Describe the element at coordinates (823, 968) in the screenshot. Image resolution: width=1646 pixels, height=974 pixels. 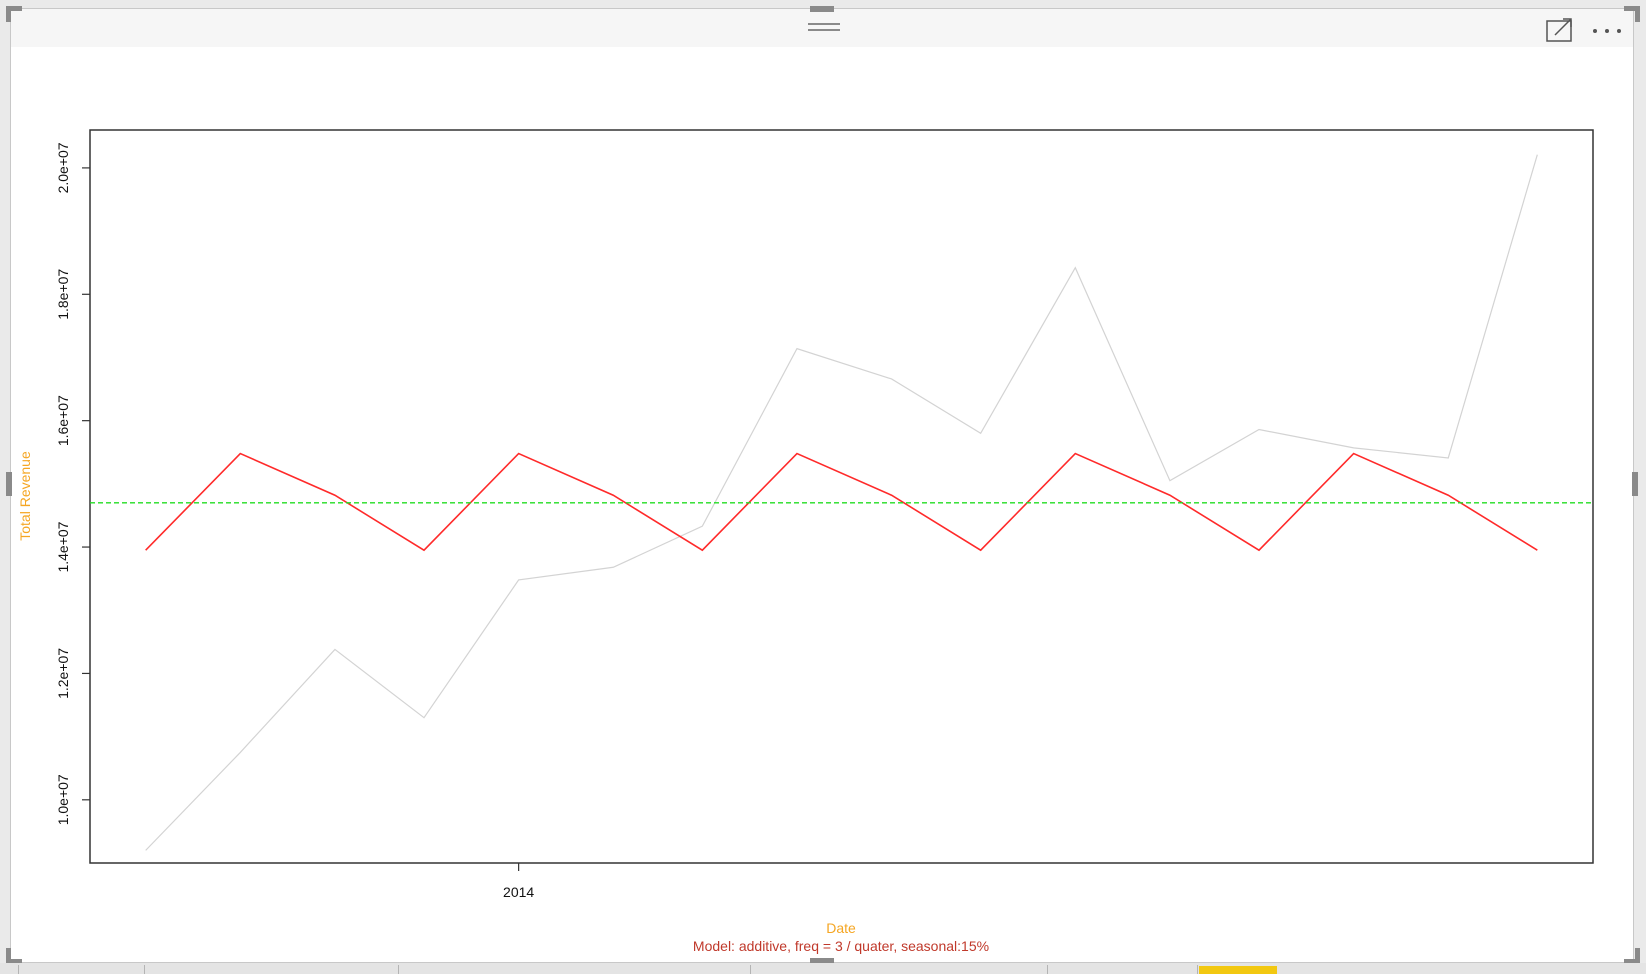
I see `page-tab-strip` at that location.